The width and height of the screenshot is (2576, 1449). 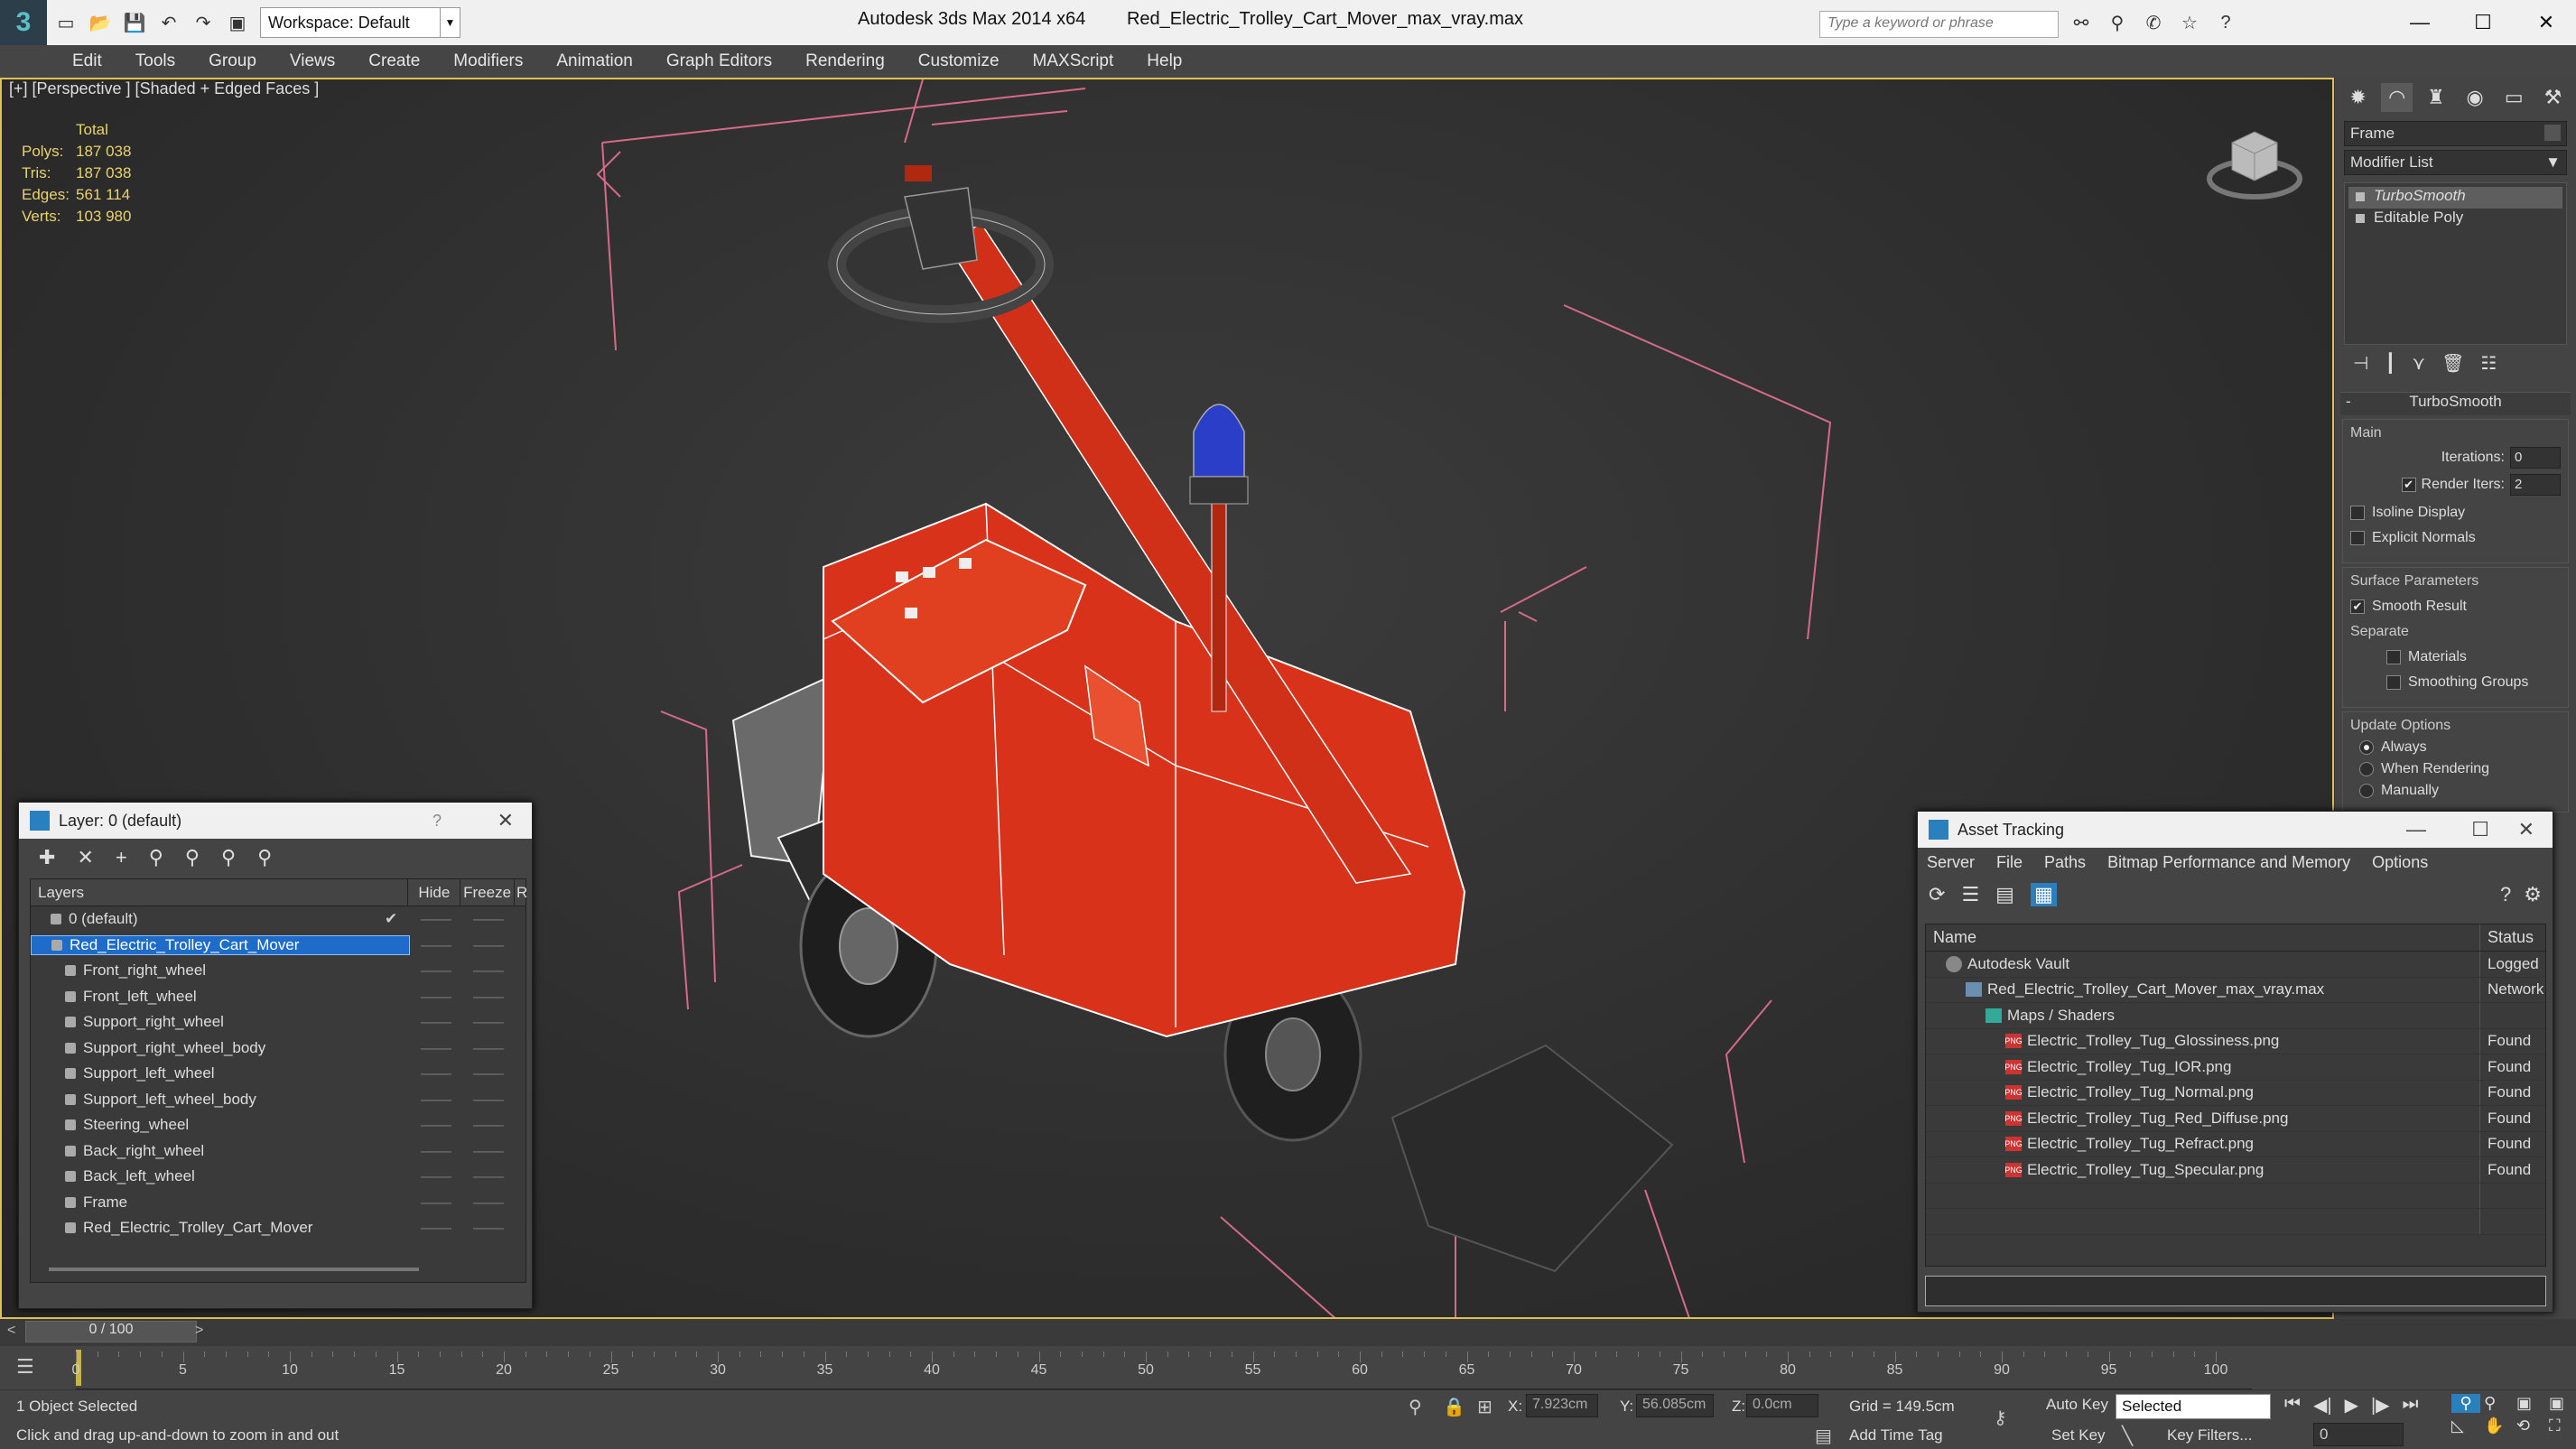 I want to click on expand-icon, so click(x=2360, y=218).